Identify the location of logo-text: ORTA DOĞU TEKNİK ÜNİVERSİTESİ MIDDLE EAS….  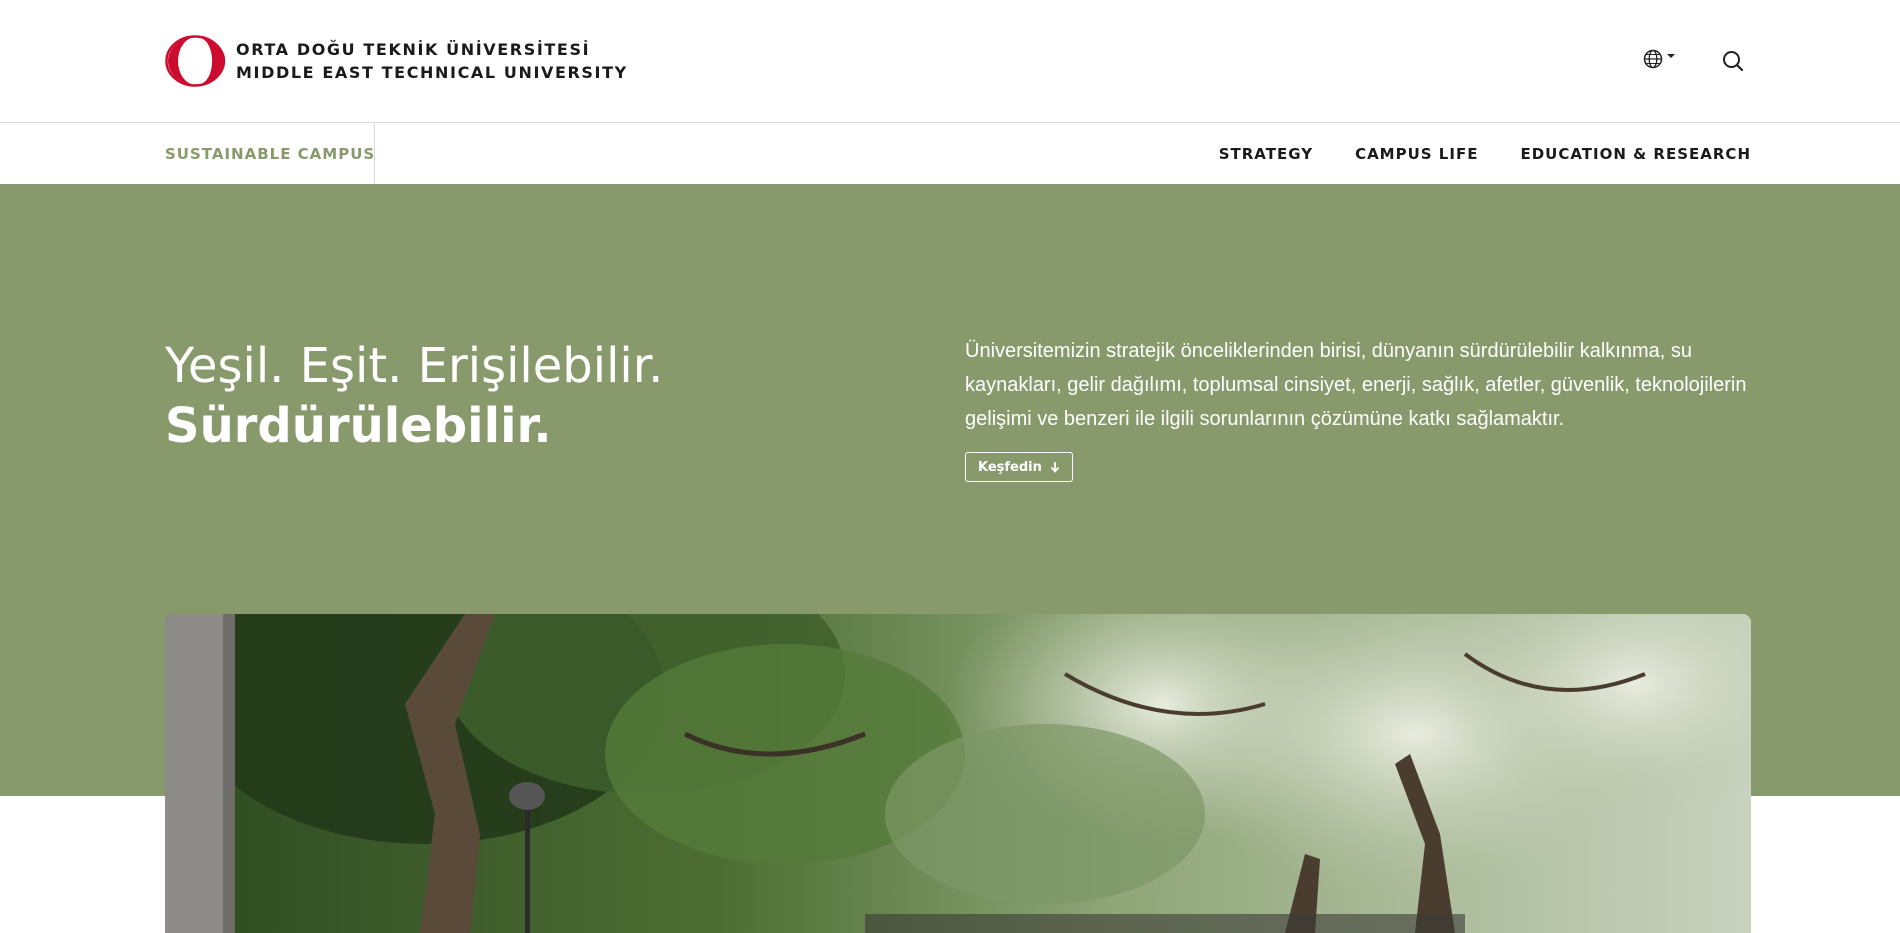
(432, 61).